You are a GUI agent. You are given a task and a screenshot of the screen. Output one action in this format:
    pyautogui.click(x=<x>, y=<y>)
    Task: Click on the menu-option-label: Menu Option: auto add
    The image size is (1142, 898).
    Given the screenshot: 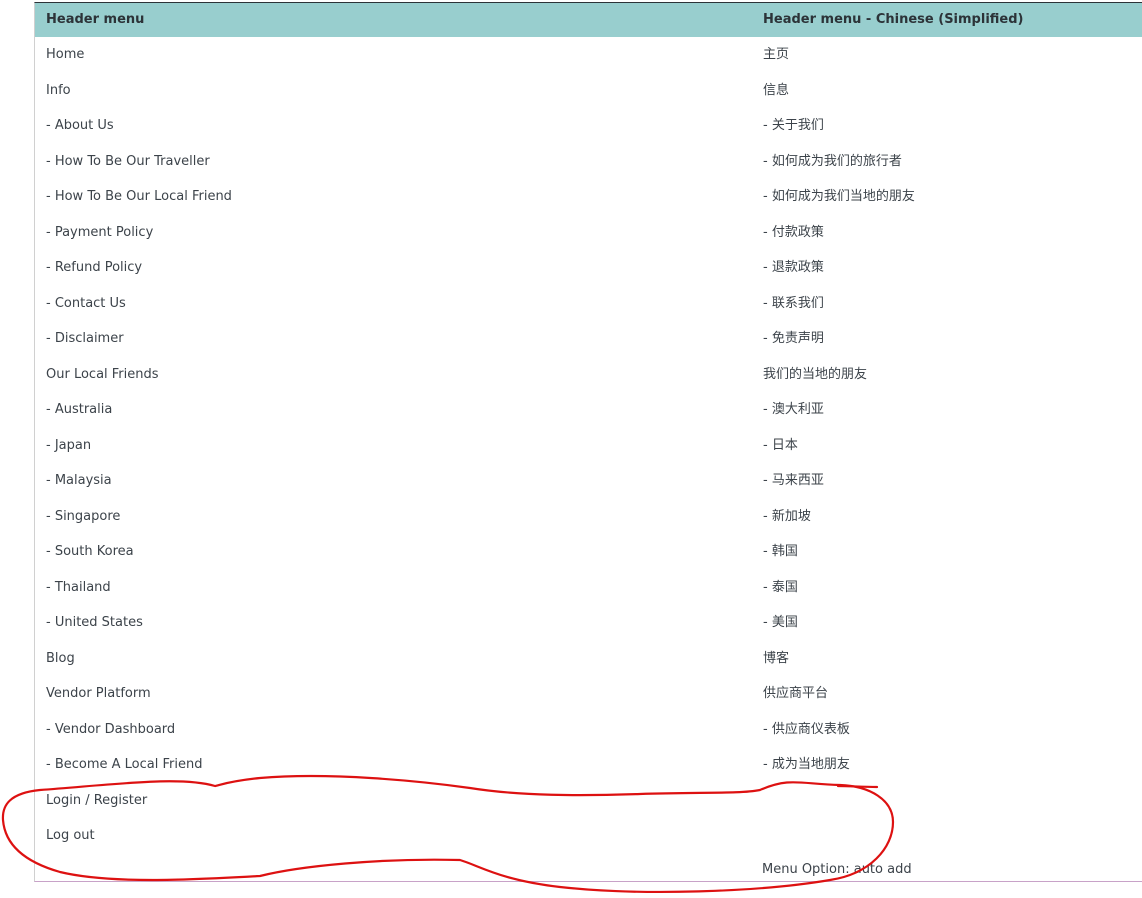 What is the action you would take?
    pyautogui.click(x=837, y=869)
    